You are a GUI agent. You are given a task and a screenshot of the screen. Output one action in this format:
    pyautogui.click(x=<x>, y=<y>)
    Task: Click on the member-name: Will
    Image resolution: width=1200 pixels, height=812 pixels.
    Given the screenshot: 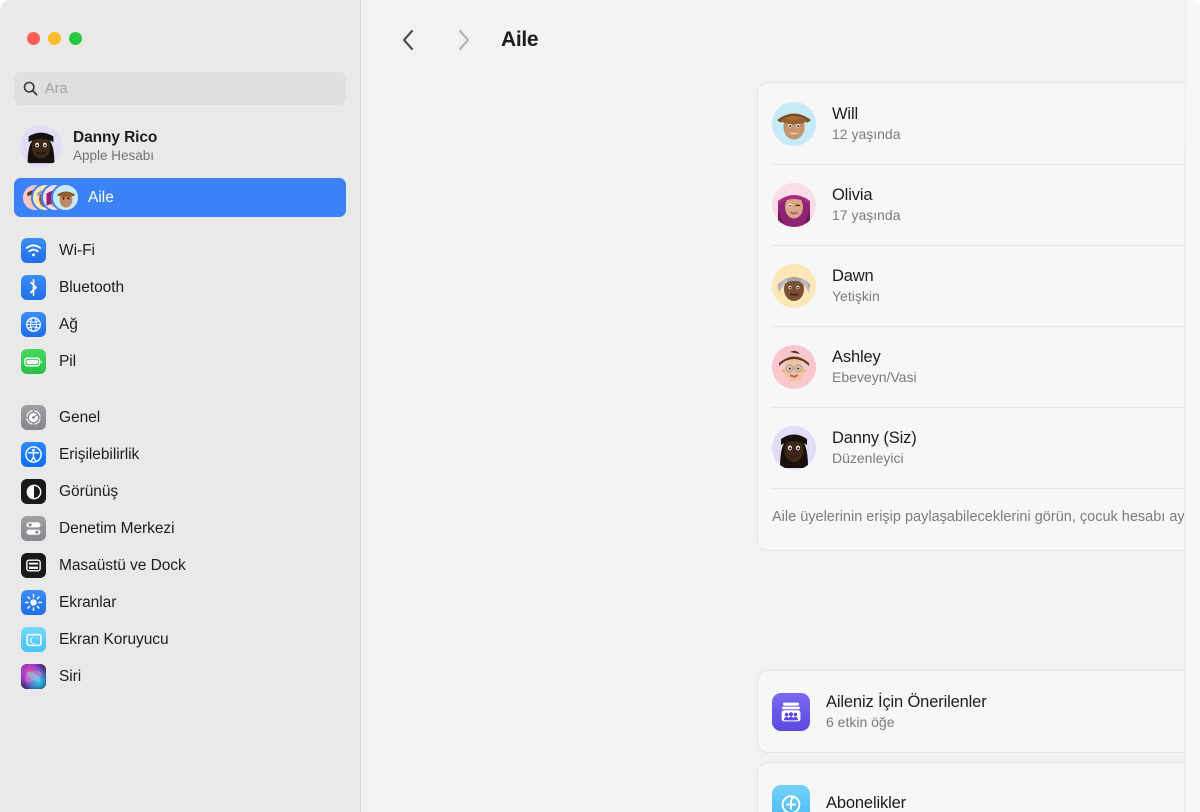 What is the action you would take?
    pyautogui.click(x=845, y=114)
    